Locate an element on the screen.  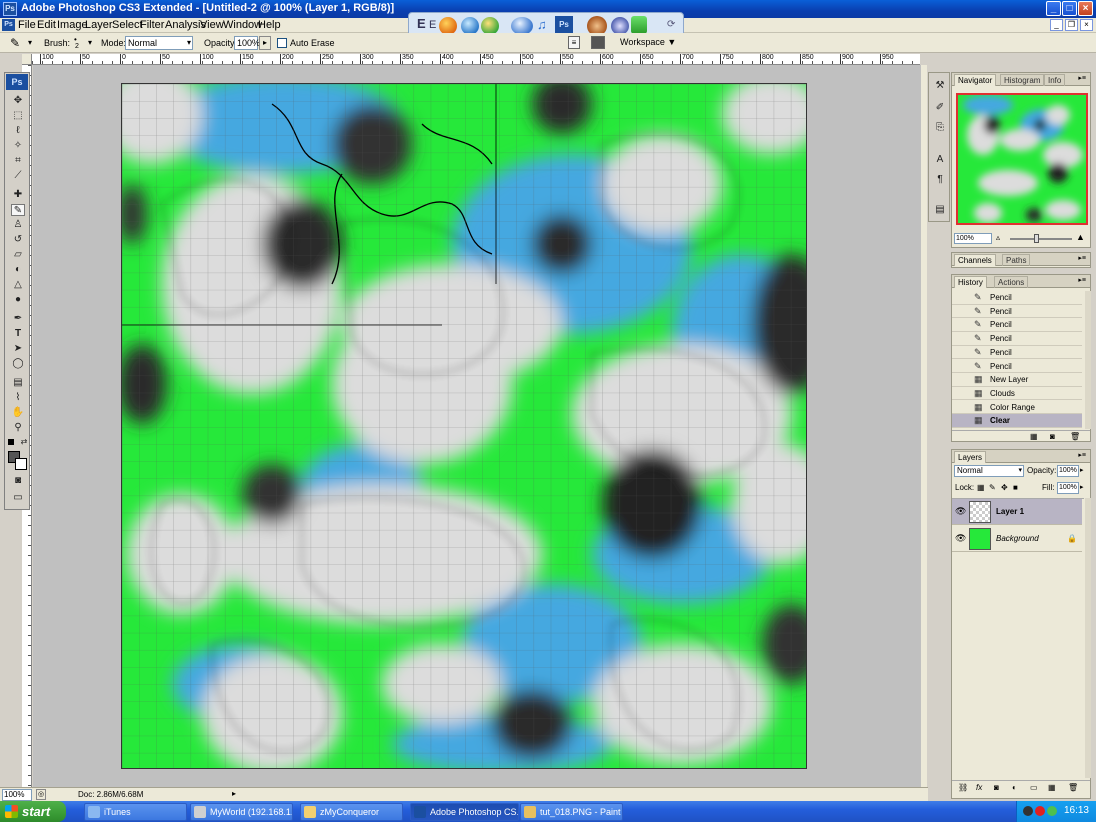
taskbar-item-zmyconqueror: zMyConqueror is located at coordinates (351, 812).